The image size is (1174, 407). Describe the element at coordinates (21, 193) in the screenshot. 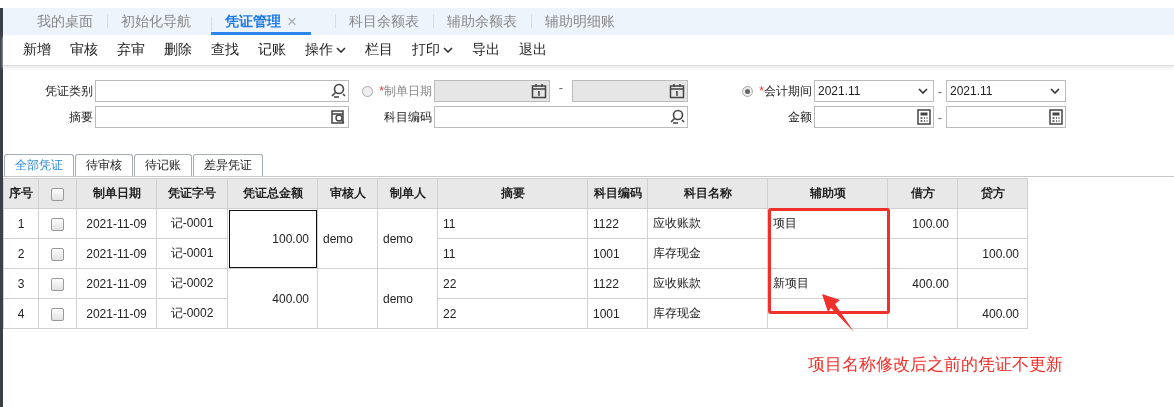

I see `column-header: 序号` at that location.